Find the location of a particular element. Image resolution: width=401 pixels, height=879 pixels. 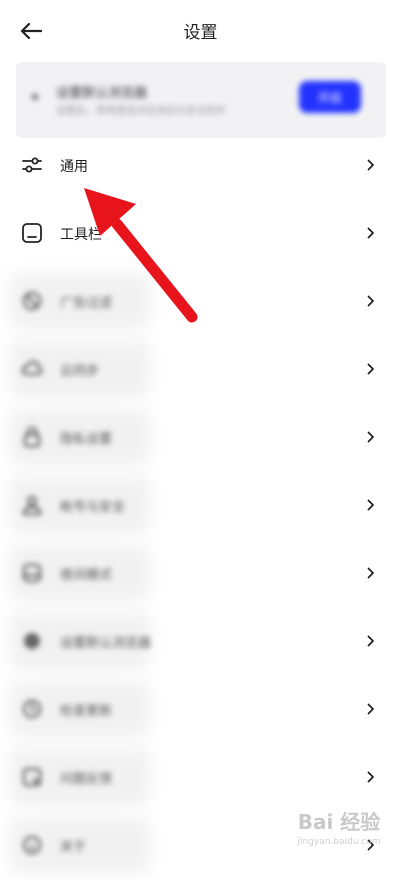

settings-item-night-mode: 夜间模式 is located at coordinates (200, 573).